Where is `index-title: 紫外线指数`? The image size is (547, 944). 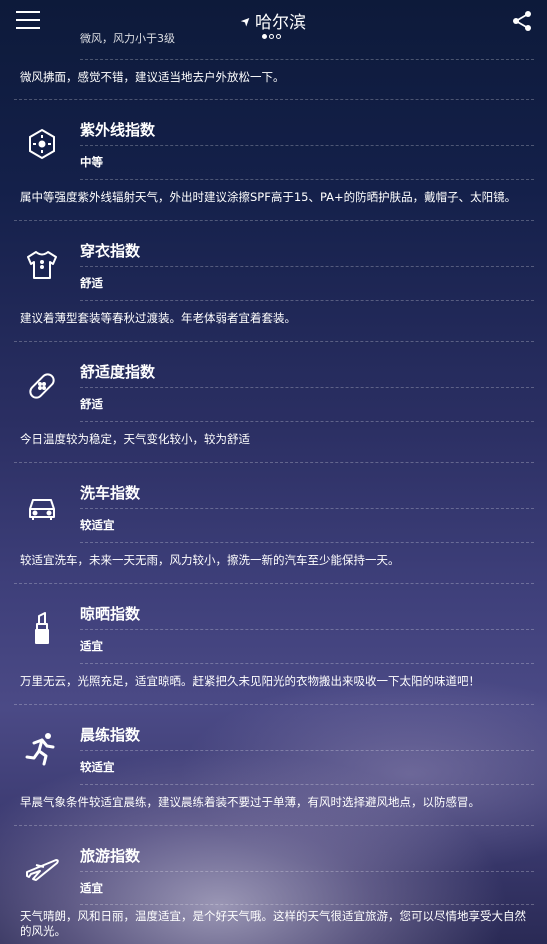
index-title: 紫外线指数 is located at coordinates (118, 130).